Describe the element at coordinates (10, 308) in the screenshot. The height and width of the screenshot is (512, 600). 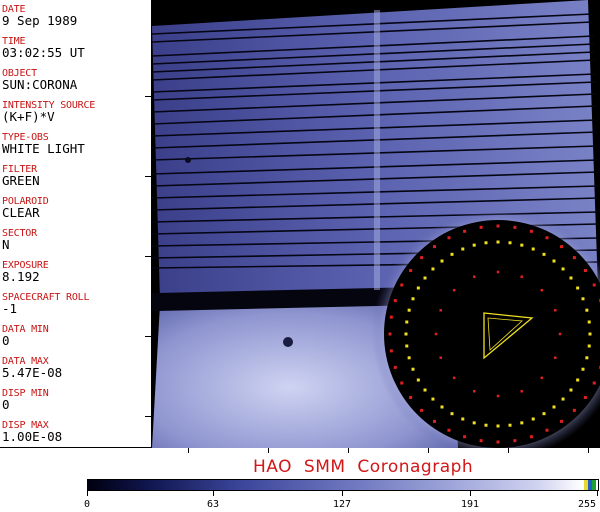
I see `spacecraft-roll-value: -1` at that location.